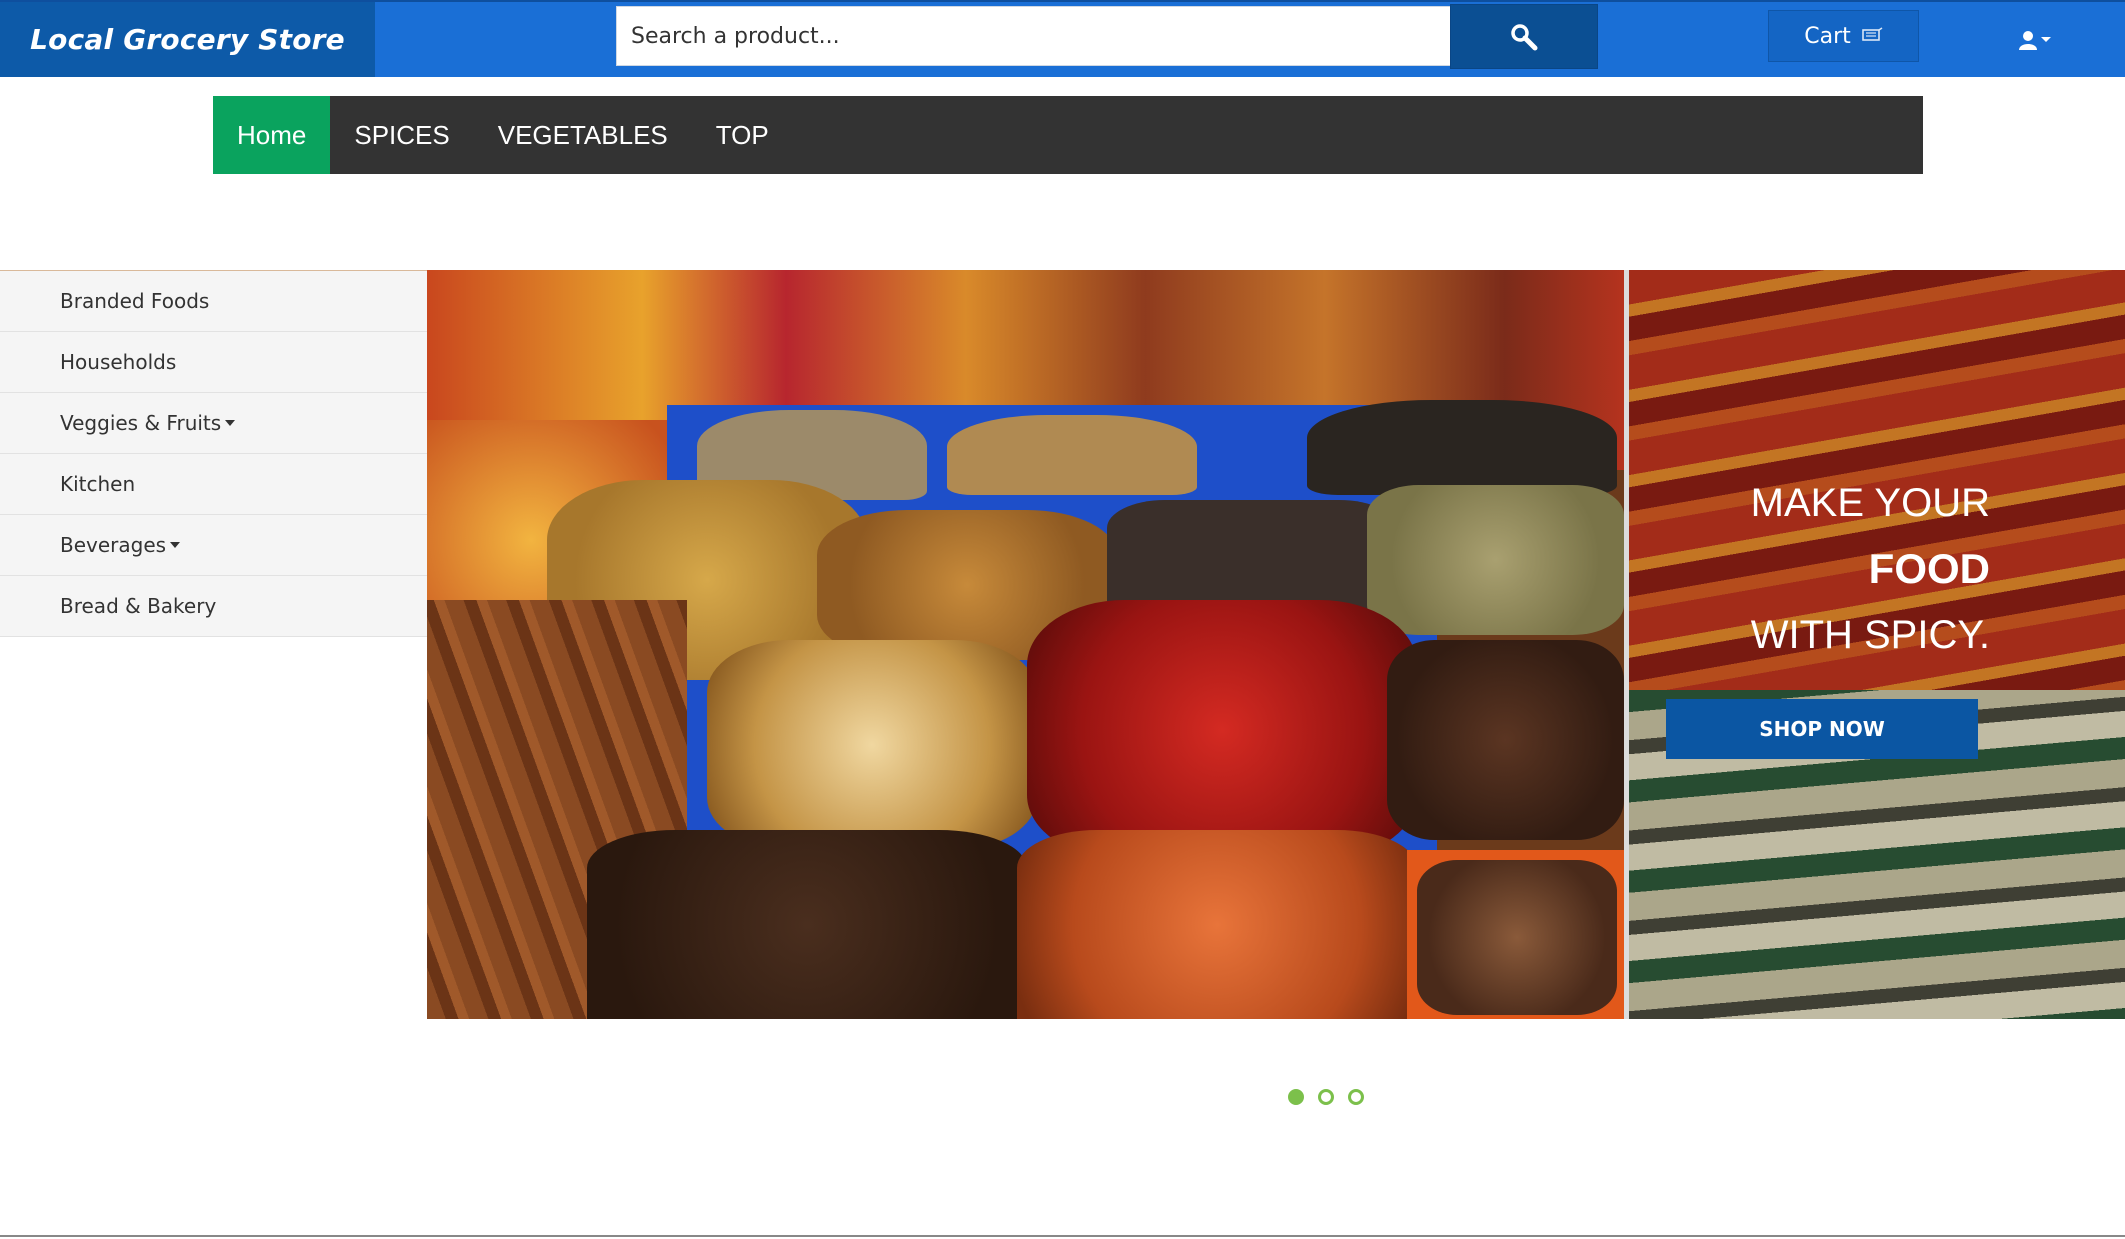  What do you see at coordinates (213, 362) in the screenshot?
I see `sidebar-item-households: Households` at bounding box center [213, 362].